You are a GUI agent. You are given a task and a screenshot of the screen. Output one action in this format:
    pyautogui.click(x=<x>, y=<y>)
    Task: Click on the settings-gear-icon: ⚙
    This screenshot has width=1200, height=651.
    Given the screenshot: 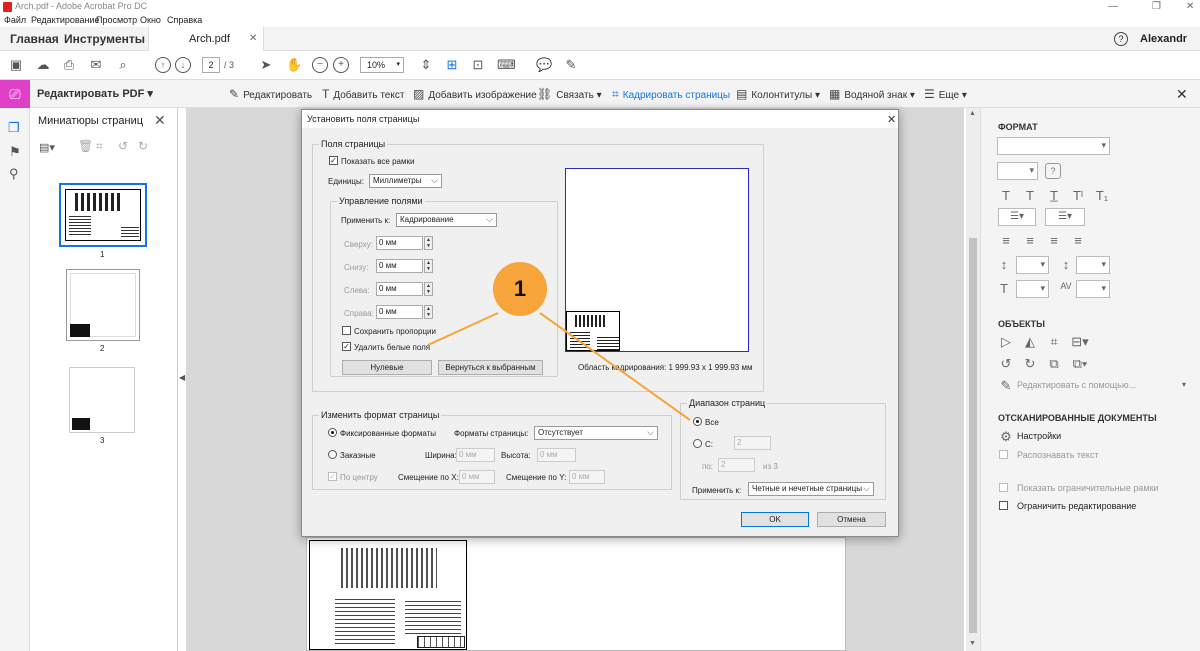 What is the action you would take?
    pyautogui.click(x=1006, y=437)
    